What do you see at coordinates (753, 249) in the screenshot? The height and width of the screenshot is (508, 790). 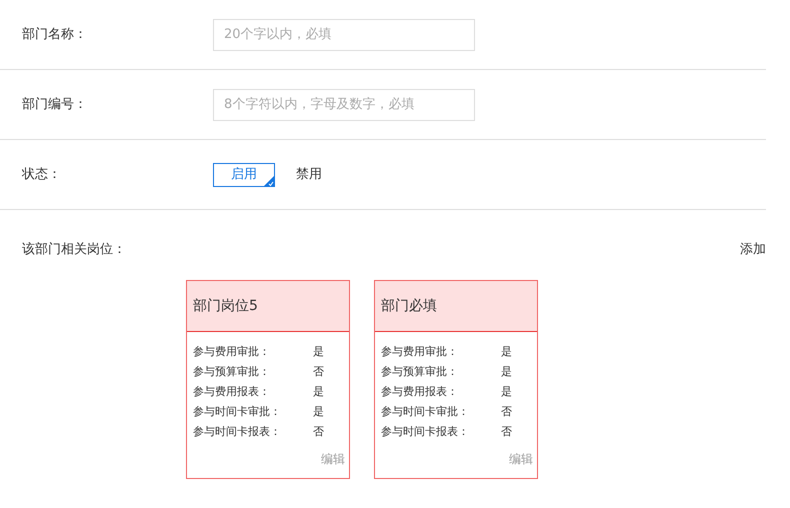 I see `add-link: 添加` at bounding box center [753, 249].